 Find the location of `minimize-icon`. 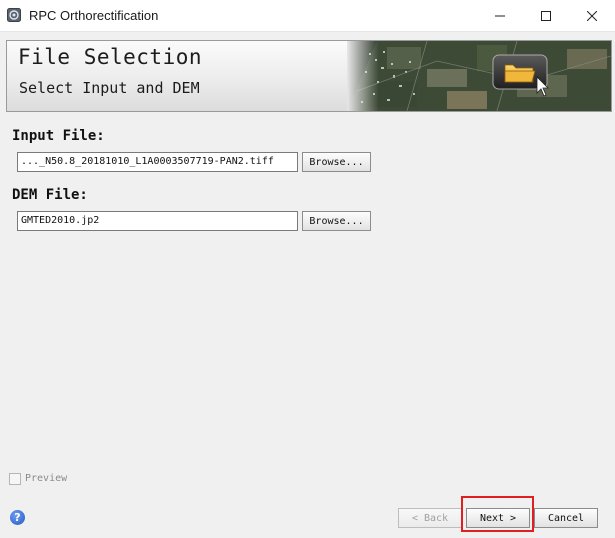

minimize-icon is located at coordinates (500, 15).